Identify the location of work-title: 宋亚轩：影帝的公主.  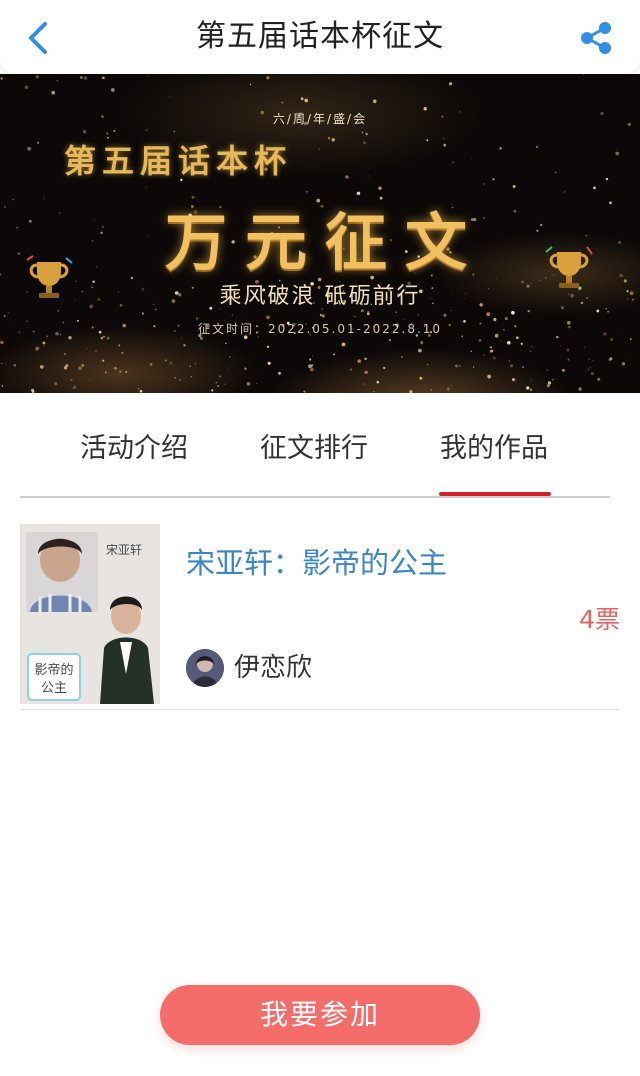
(326, 563).